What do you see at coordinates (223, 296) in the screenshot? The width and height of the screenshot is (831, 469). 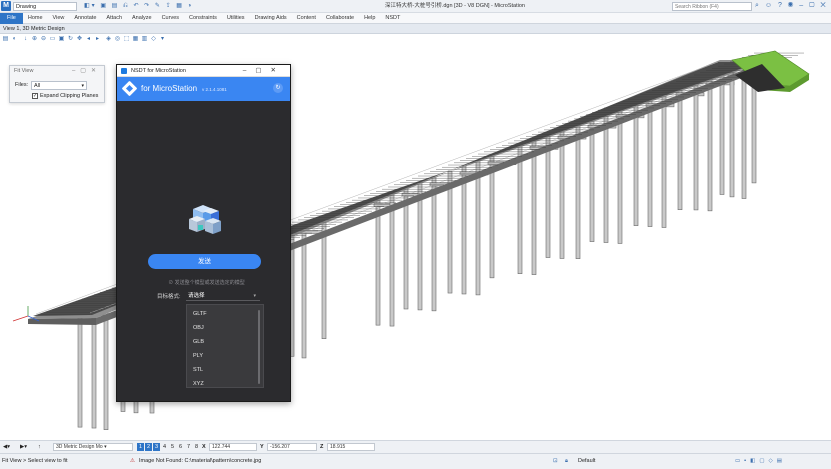 I see `target-format-select: 请选择 ▾` at bounding box center [223, 296].